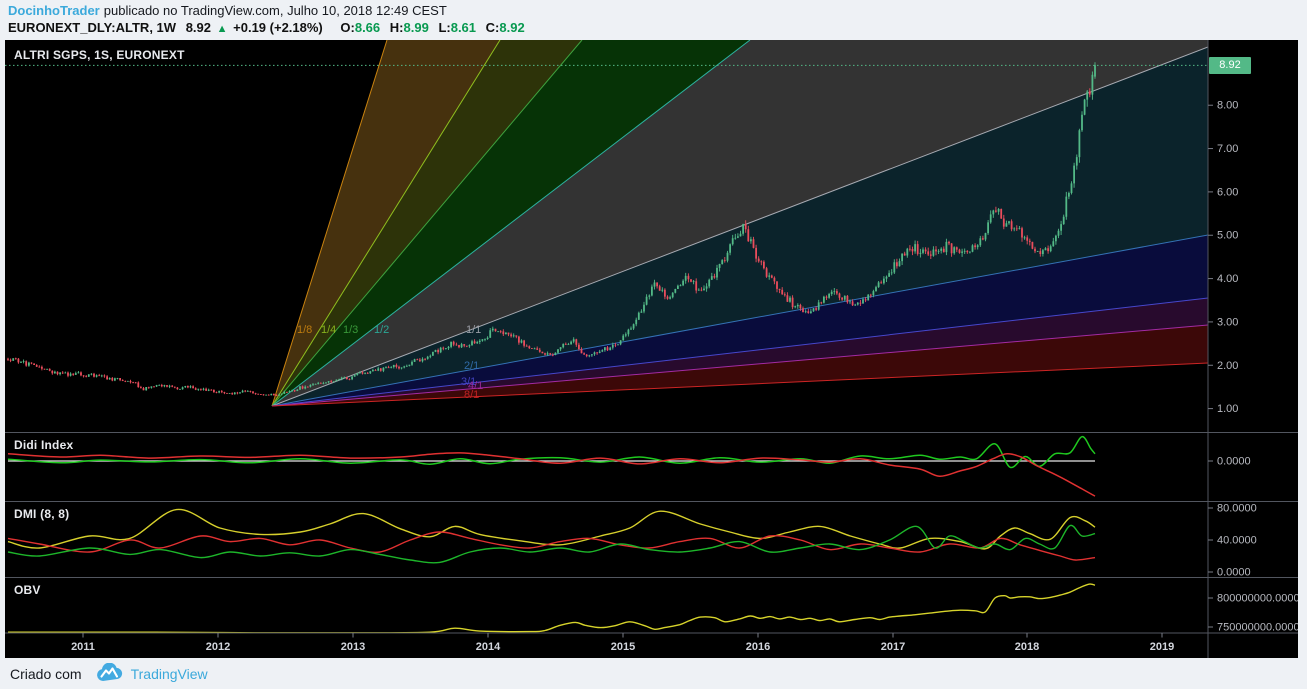 Image resolution: width=1307 pixels, height=689 pixels. Describe the element at coordinates (1227, 149) in the screenshot. I see `price-tick-label: 7.00` at that location.